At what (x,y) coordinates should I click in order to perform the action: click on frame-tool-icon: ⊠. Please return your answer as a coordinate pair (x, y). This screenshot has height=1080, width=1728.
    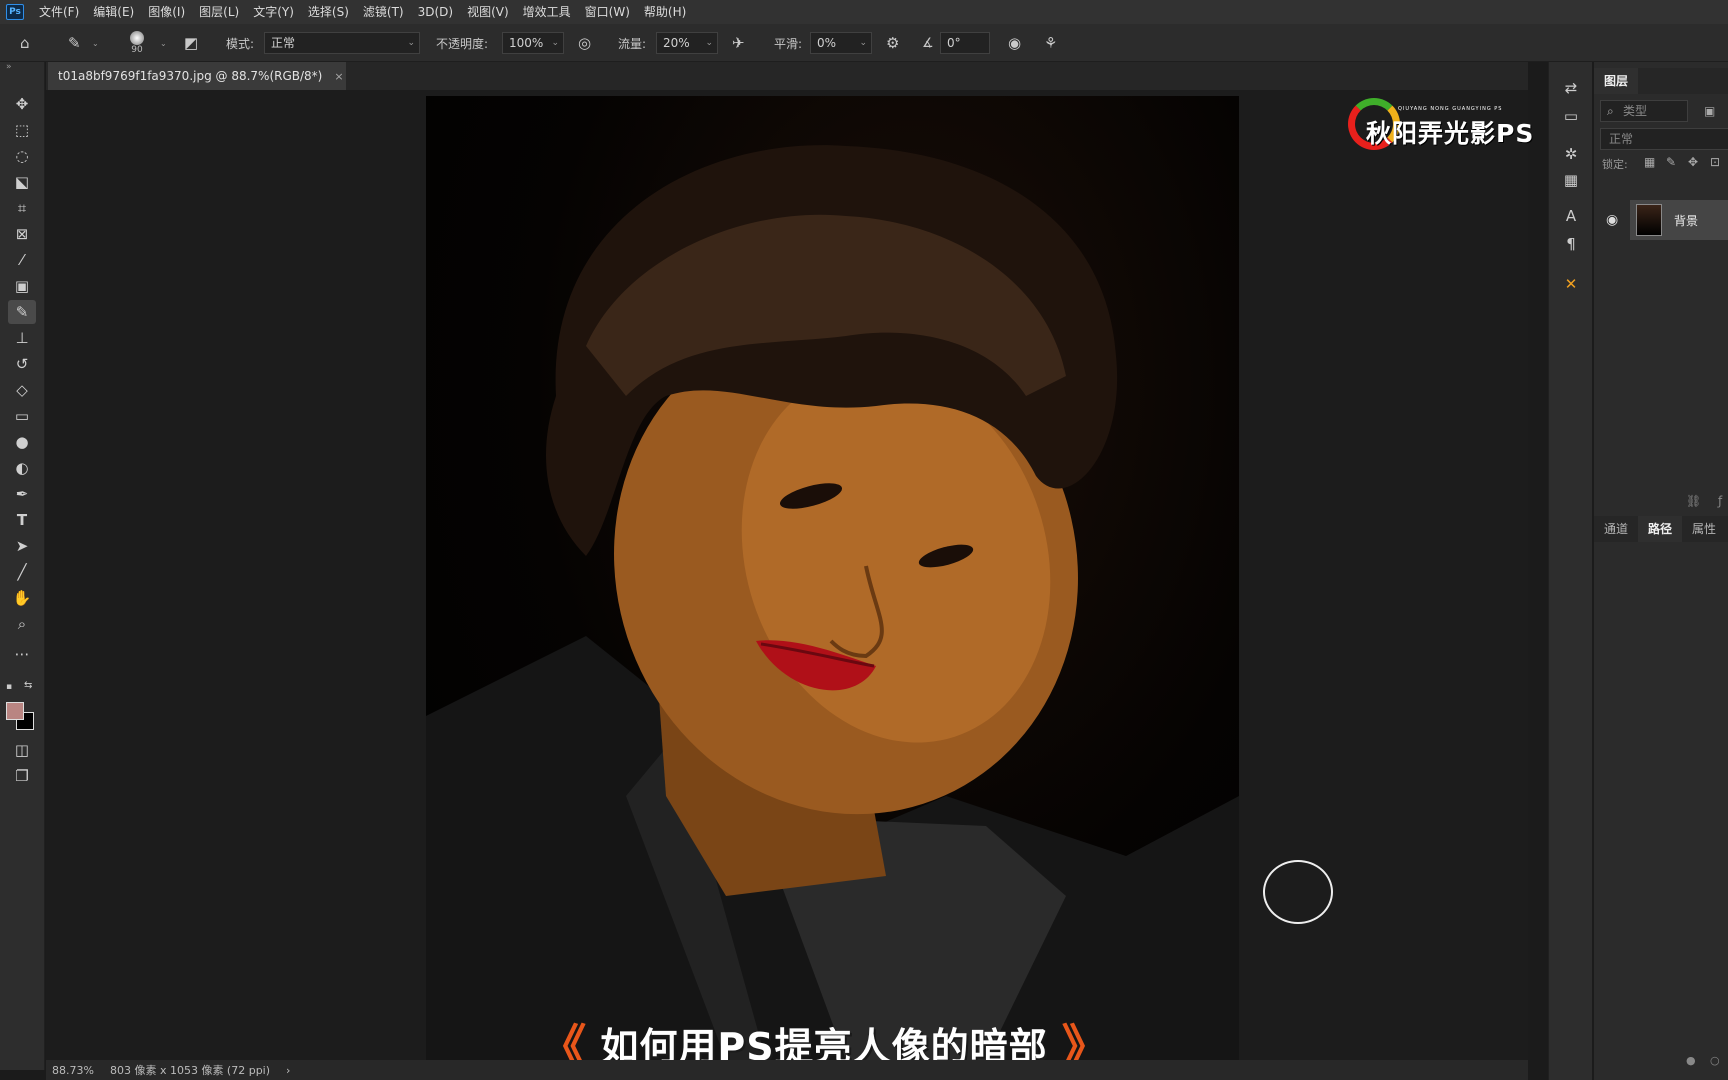
    Looking at the image, I should click on (22, 234).